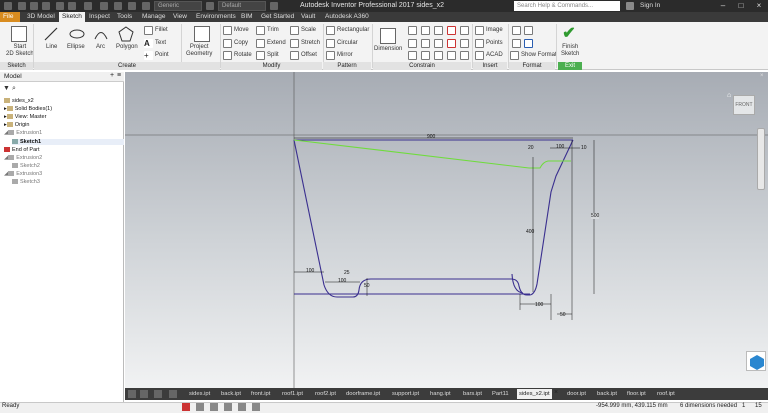 This screenshot has height=413, width=768. Describe the element at coordinates (124, 17) in the screenshot. I see `tab-tools: Tools` at that location.